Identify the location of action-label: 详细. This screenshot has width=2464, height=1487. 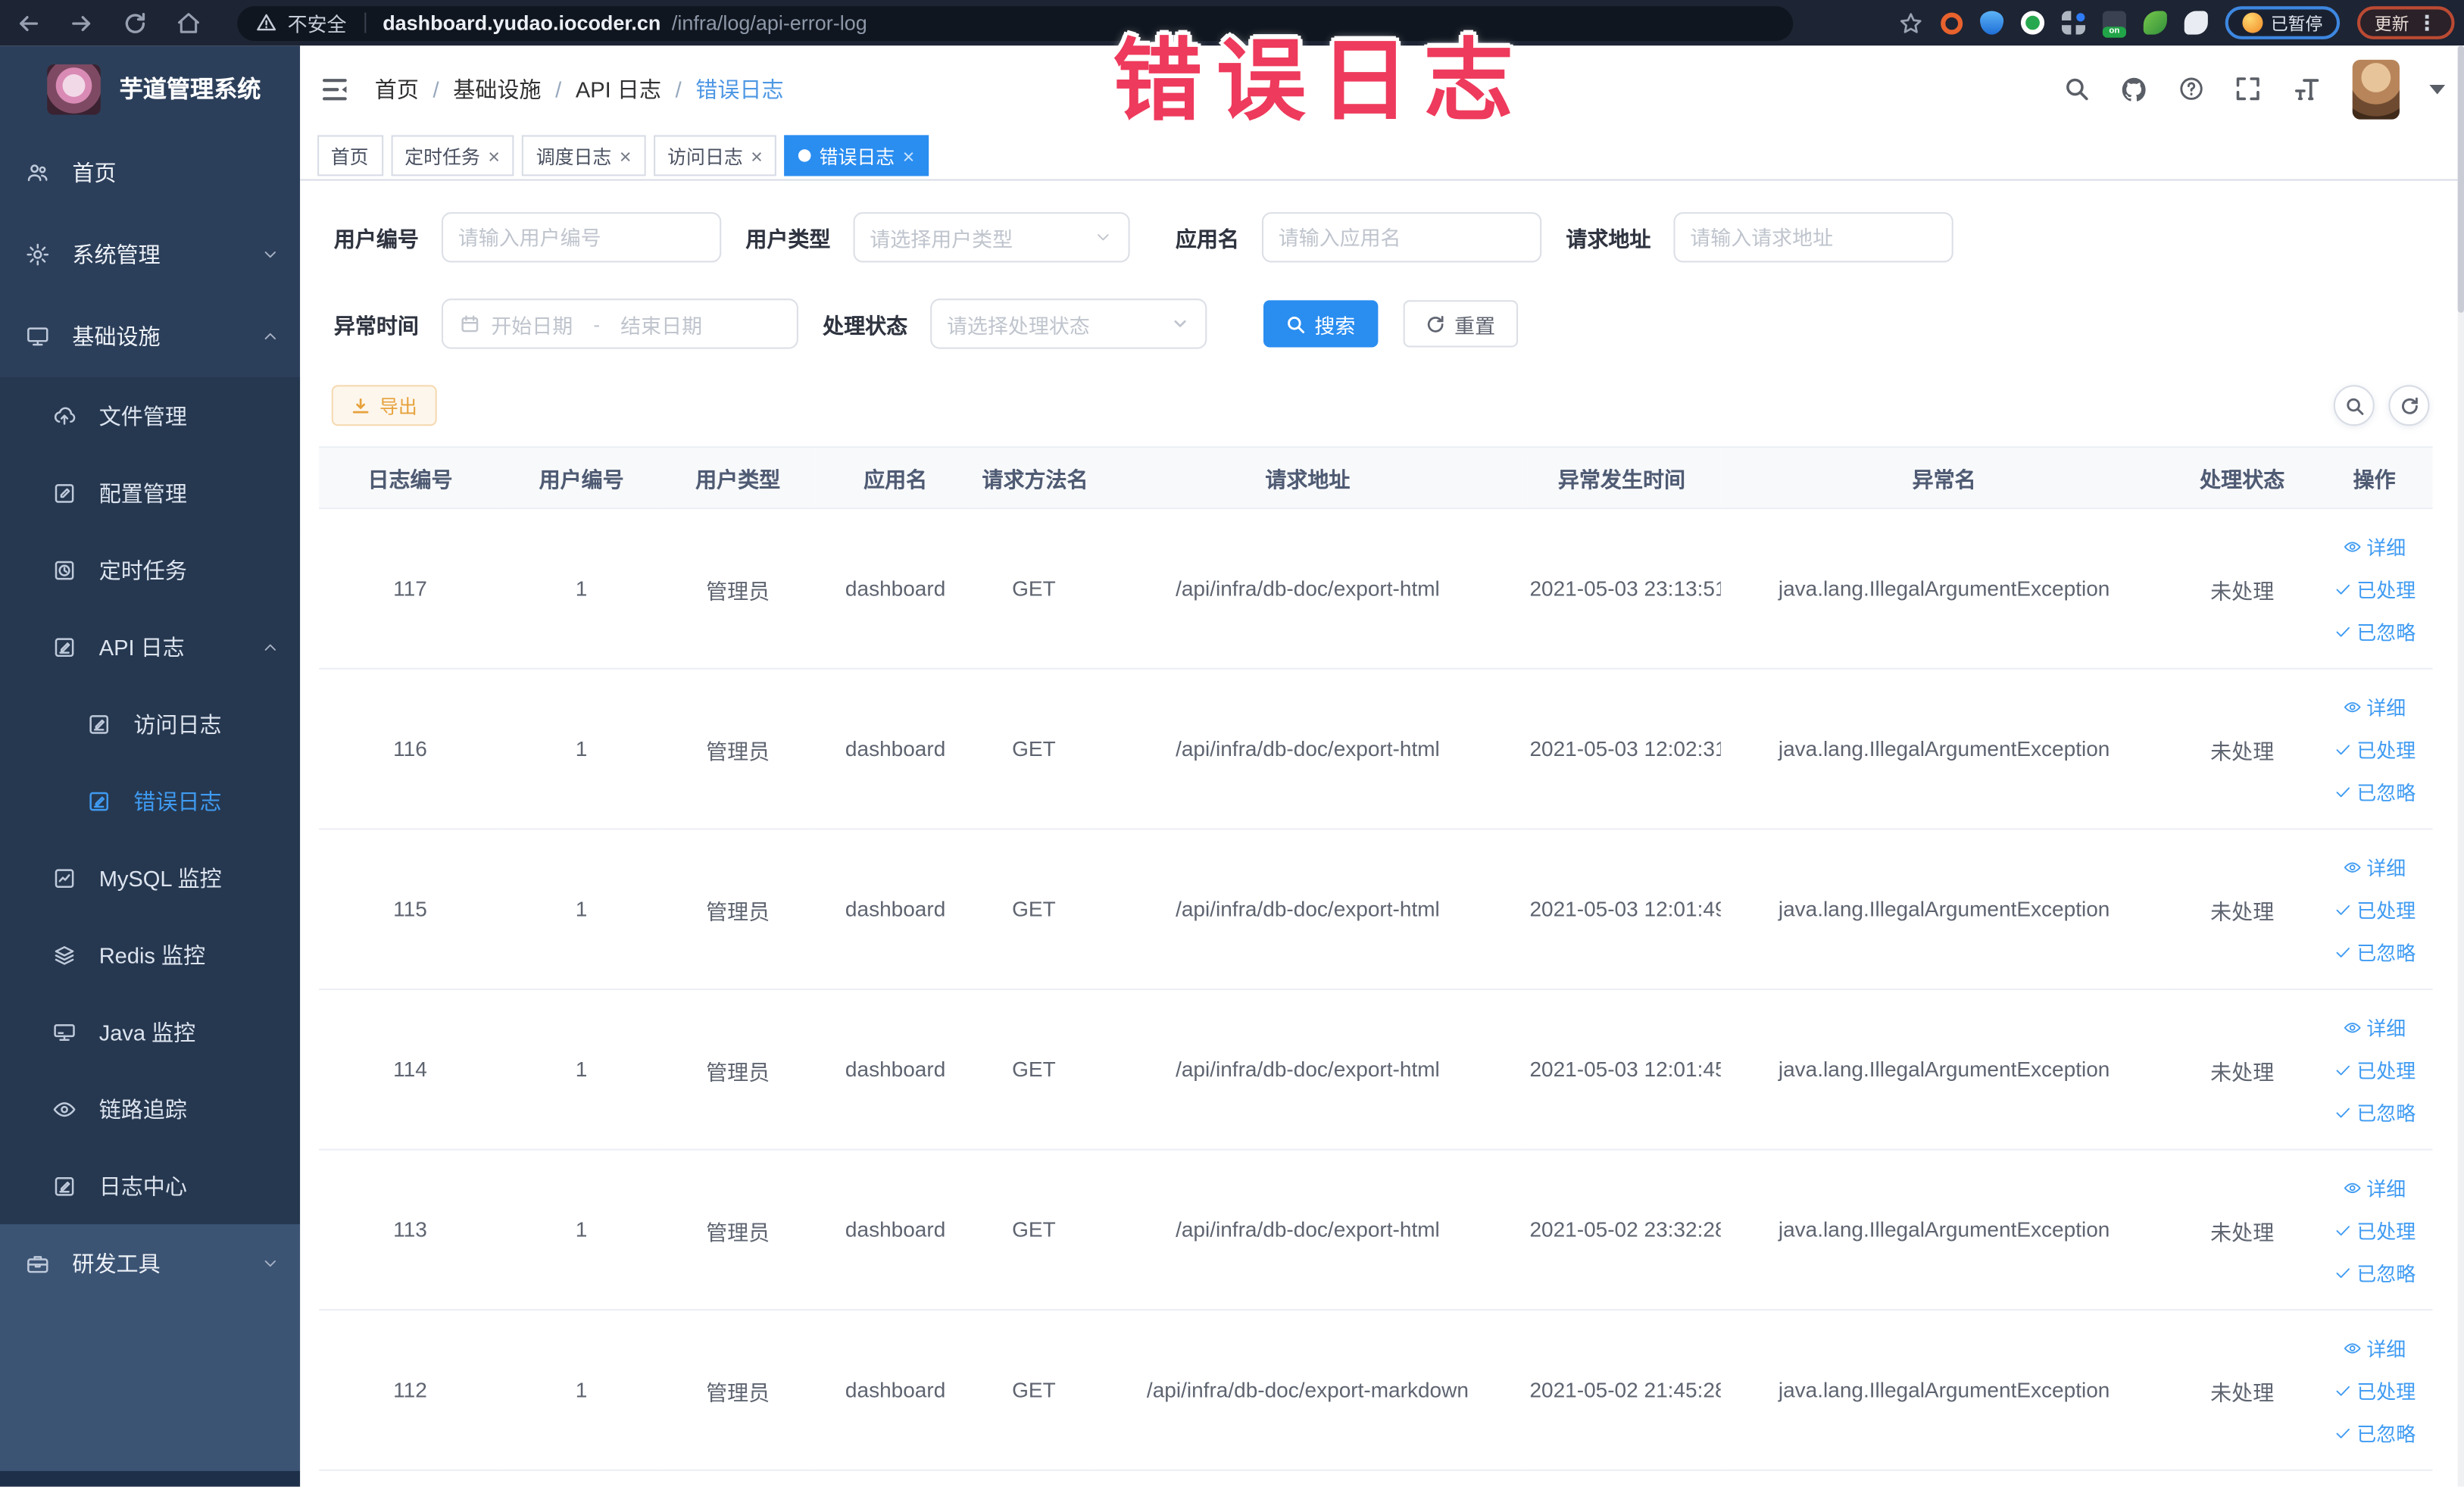
(2386, 548).